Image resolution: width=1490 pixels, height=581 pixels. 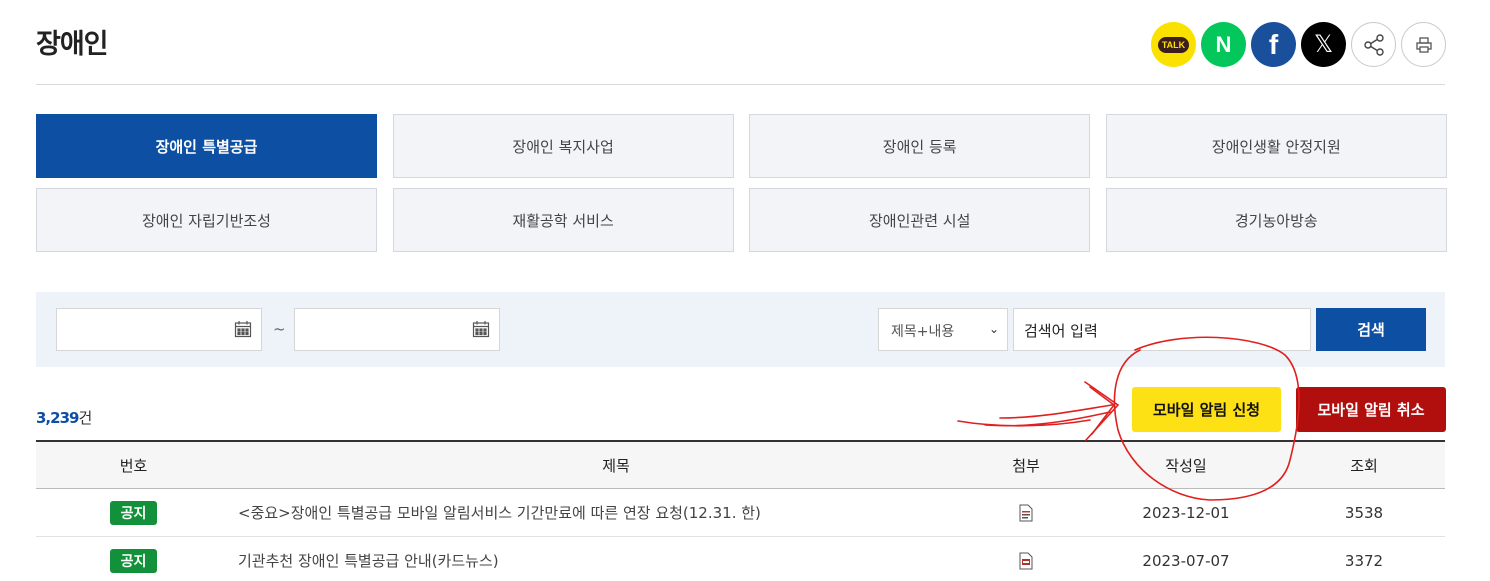 I want to click on tab-living-support: 장애인생활 안정지원, so click(x=1276, y=146).